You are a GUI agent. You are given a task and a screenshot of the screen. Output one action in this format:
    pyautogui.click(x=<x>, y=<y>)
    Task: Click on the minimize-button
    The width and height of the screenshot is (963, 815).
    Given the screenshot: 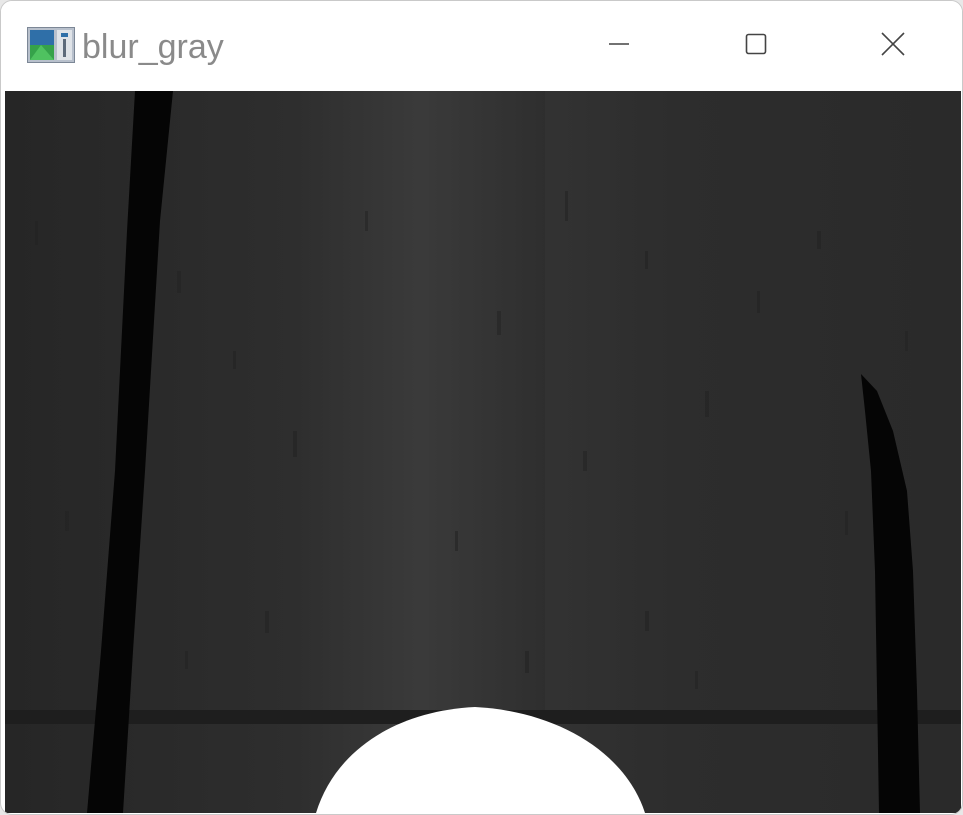 What is the action you would take?
    pyautogui.click(x=619, y=44)
    